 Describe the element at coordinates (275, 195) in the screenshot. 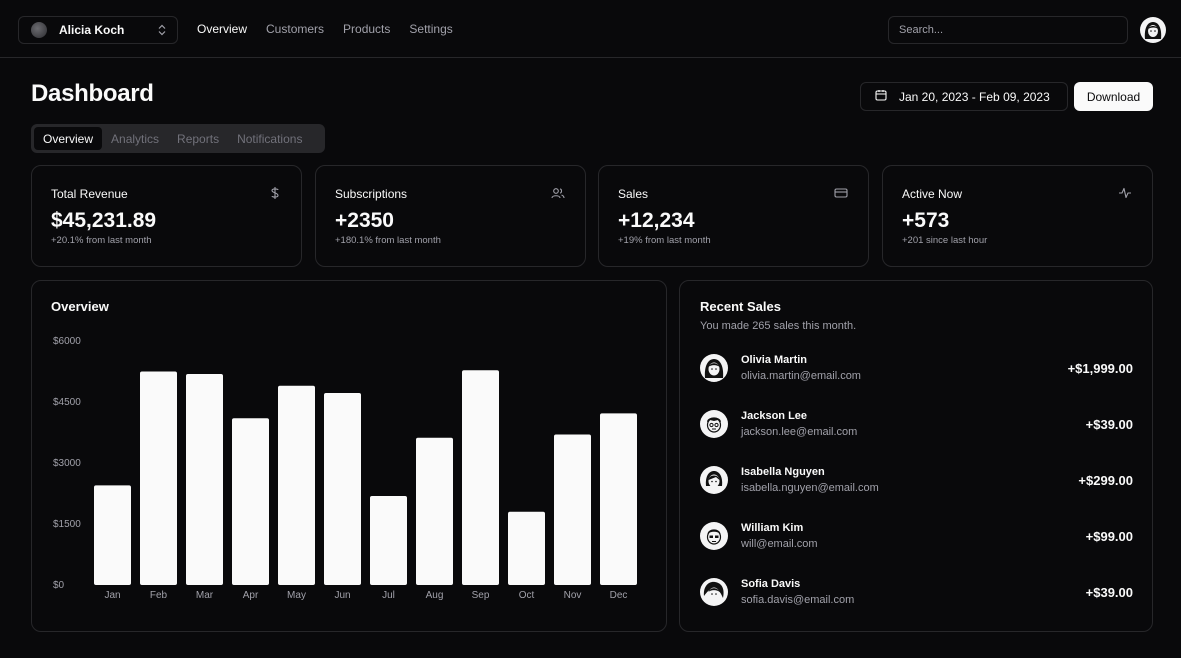

I see `dollar-icon` at that location.